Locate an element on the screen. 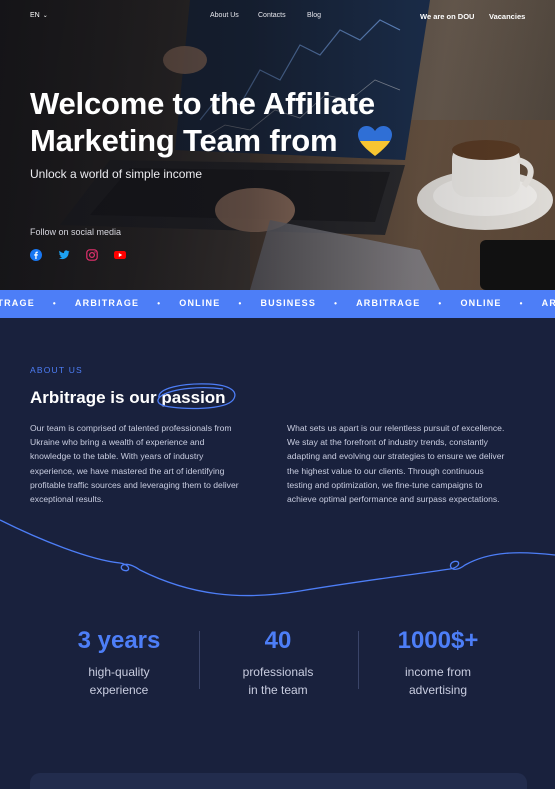 The height and width of the screenshot is (789, 555). stat-label-line2: in the team is located at coordinates (278, 690).